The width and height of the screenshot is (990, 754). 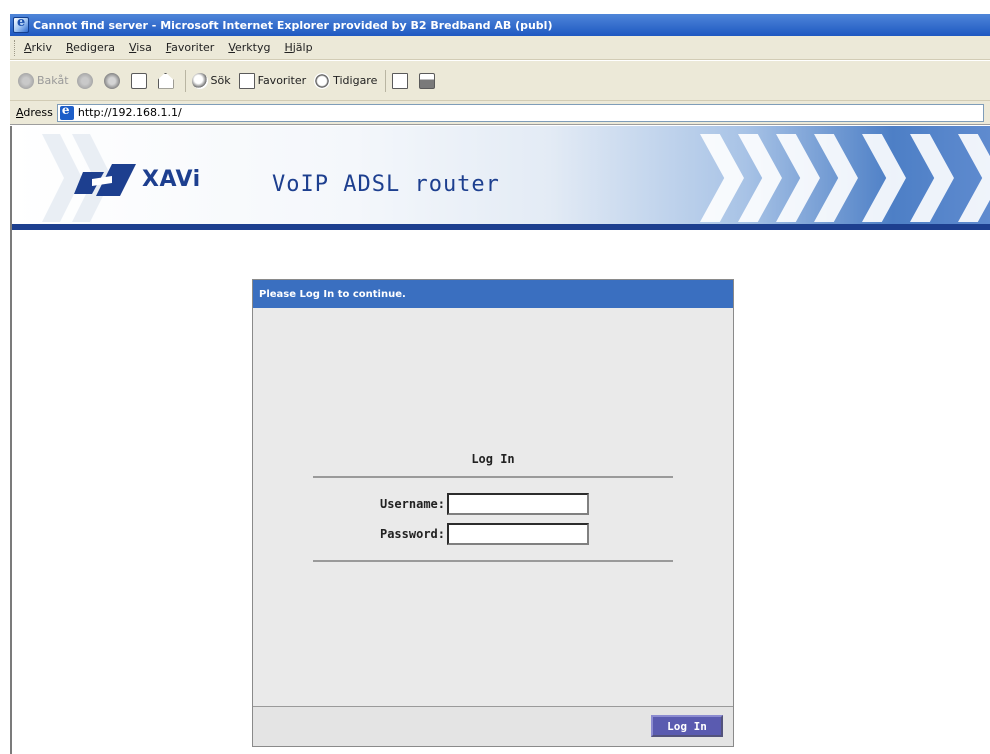 I want to click on address-label: Adress, so click(x=34, y=112).